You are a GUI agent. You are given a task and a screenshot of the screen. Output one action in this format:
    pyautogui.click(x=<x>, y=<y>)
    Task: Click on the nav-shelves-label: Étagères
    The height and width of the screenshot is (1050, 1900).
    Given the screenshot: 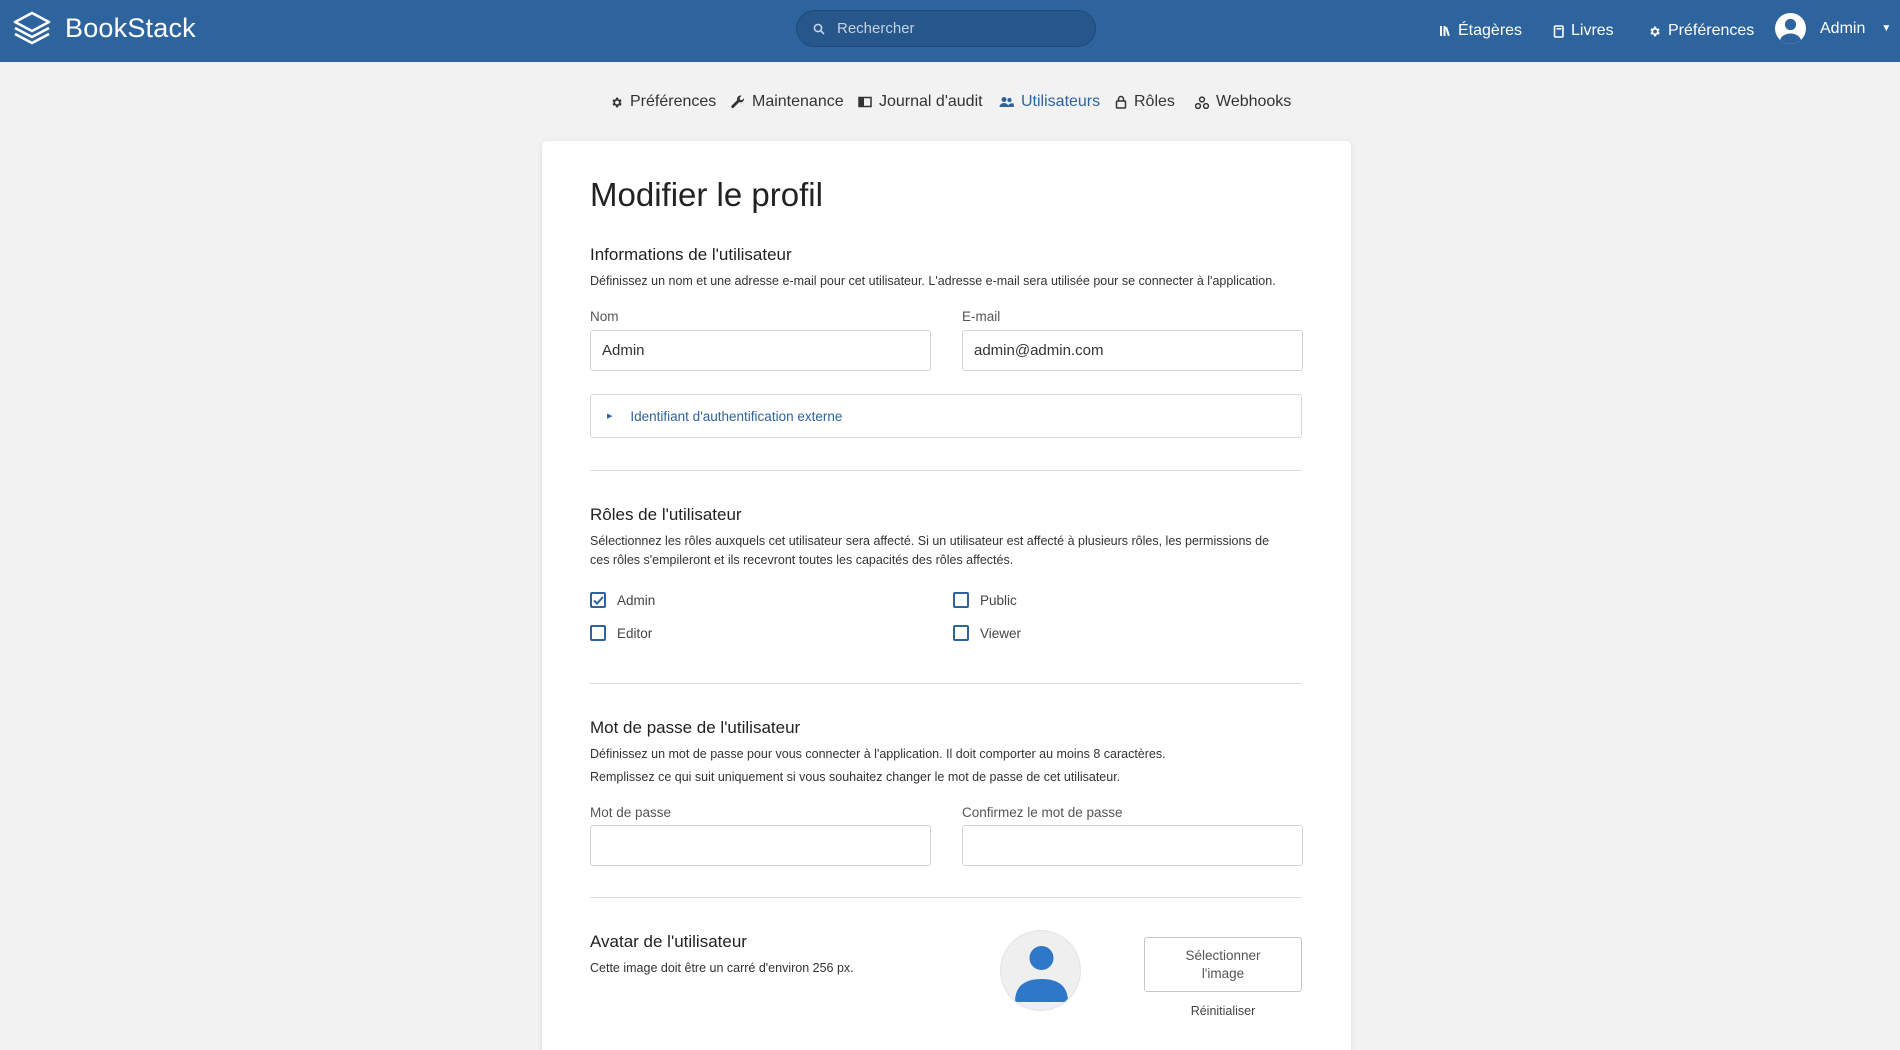 What is the action you would take?
    pyautogui.click(x=1490, y=30)
    